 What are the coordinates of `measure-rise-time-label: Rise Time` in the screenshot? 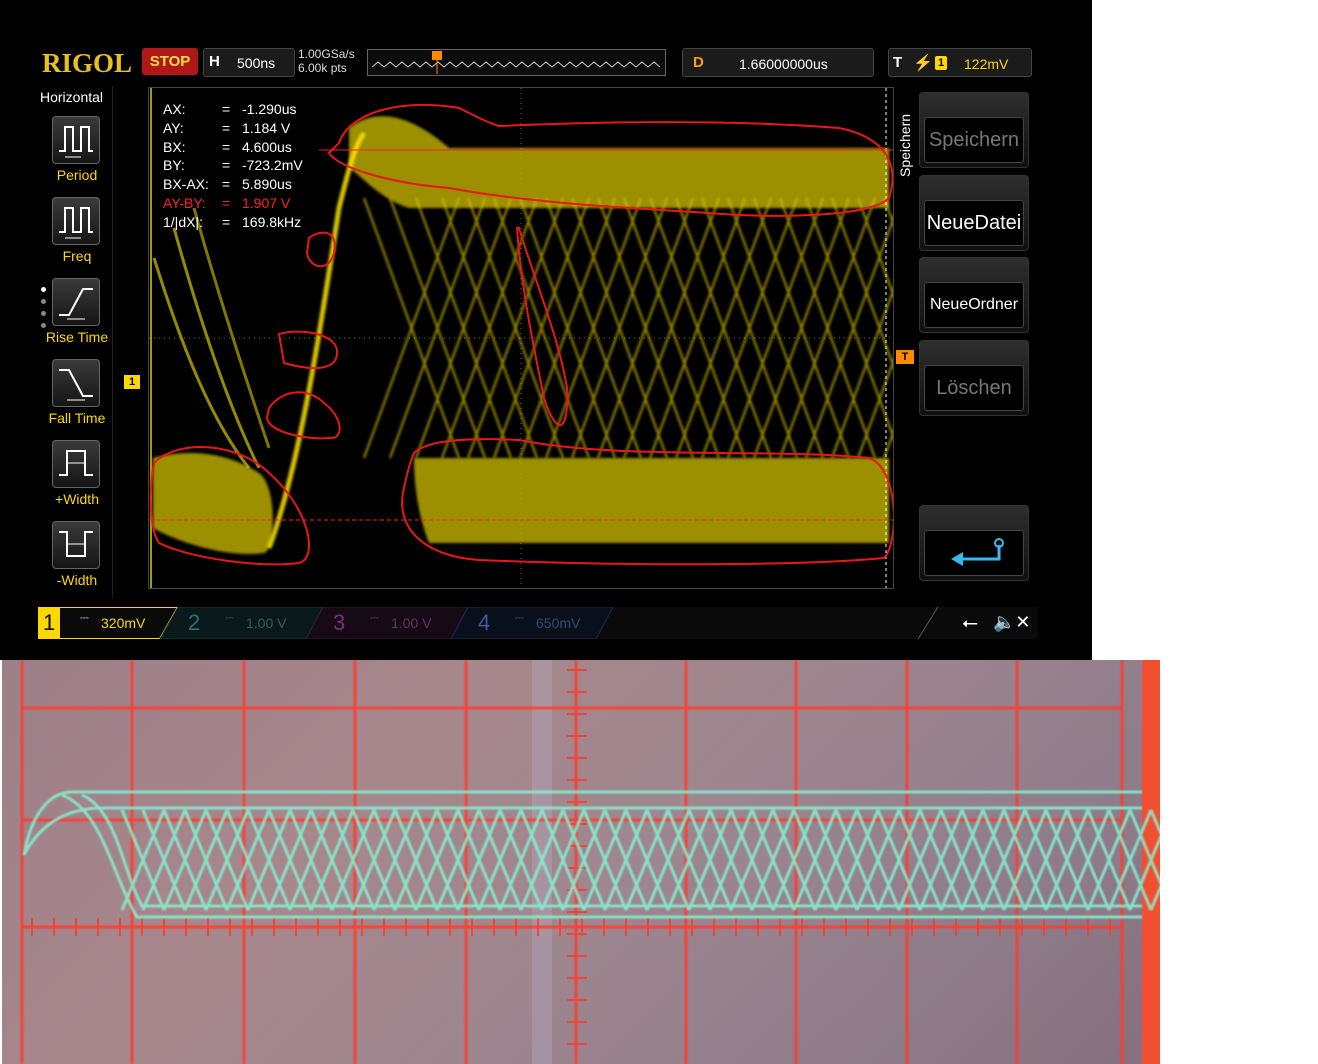 It's located at (77, 337).